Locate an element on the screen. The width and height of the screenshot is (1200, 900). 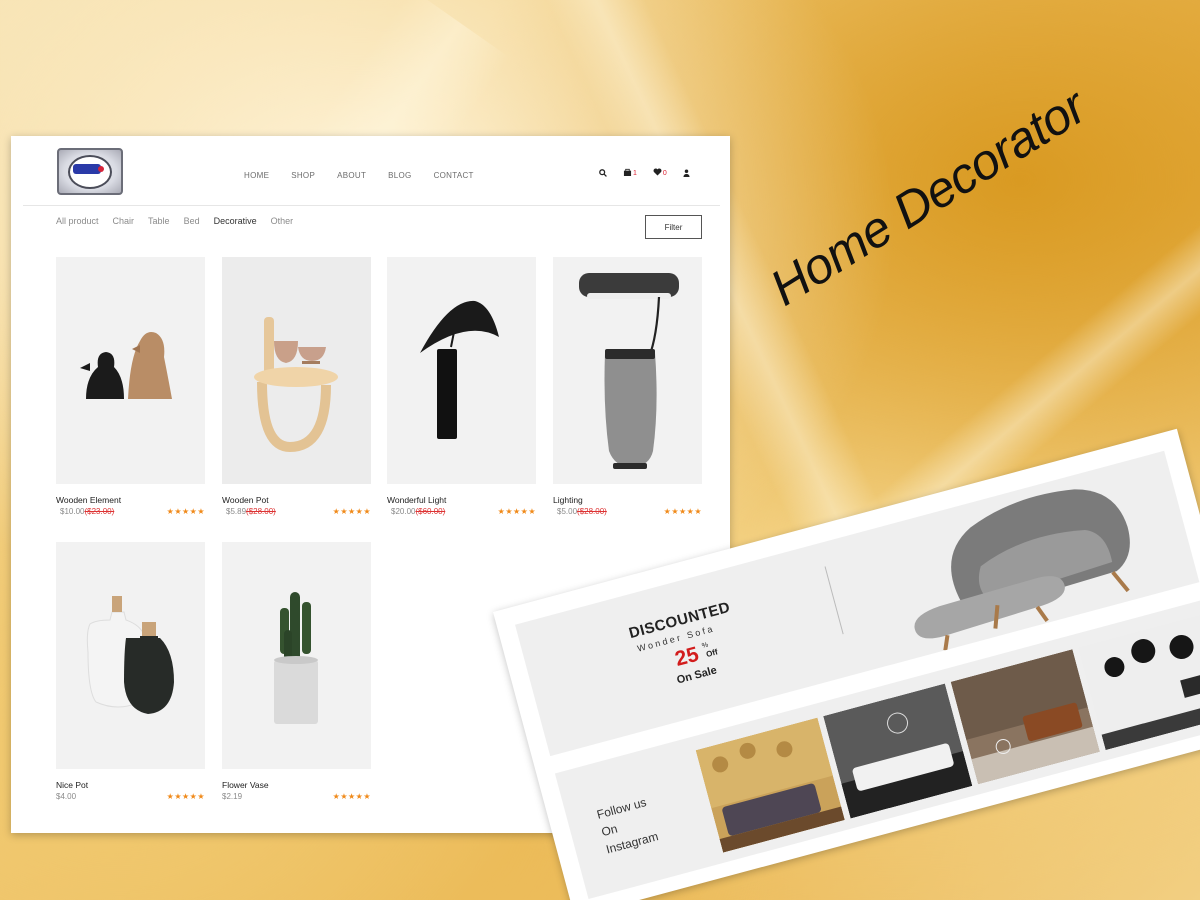
product-card: Nice Pot $4.00 ★★★★★ is located at coordinates (130, 671).